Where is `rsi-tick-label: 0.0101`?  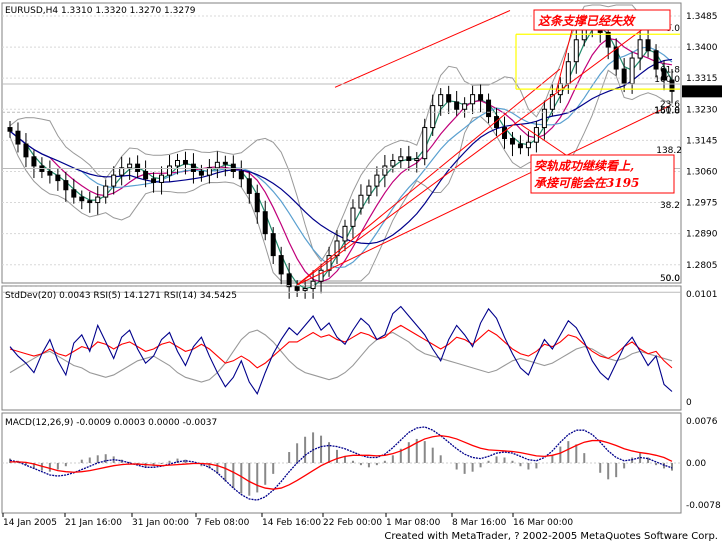
rsi-tick-label: 0.0101 is located at coordinates (702, 295).